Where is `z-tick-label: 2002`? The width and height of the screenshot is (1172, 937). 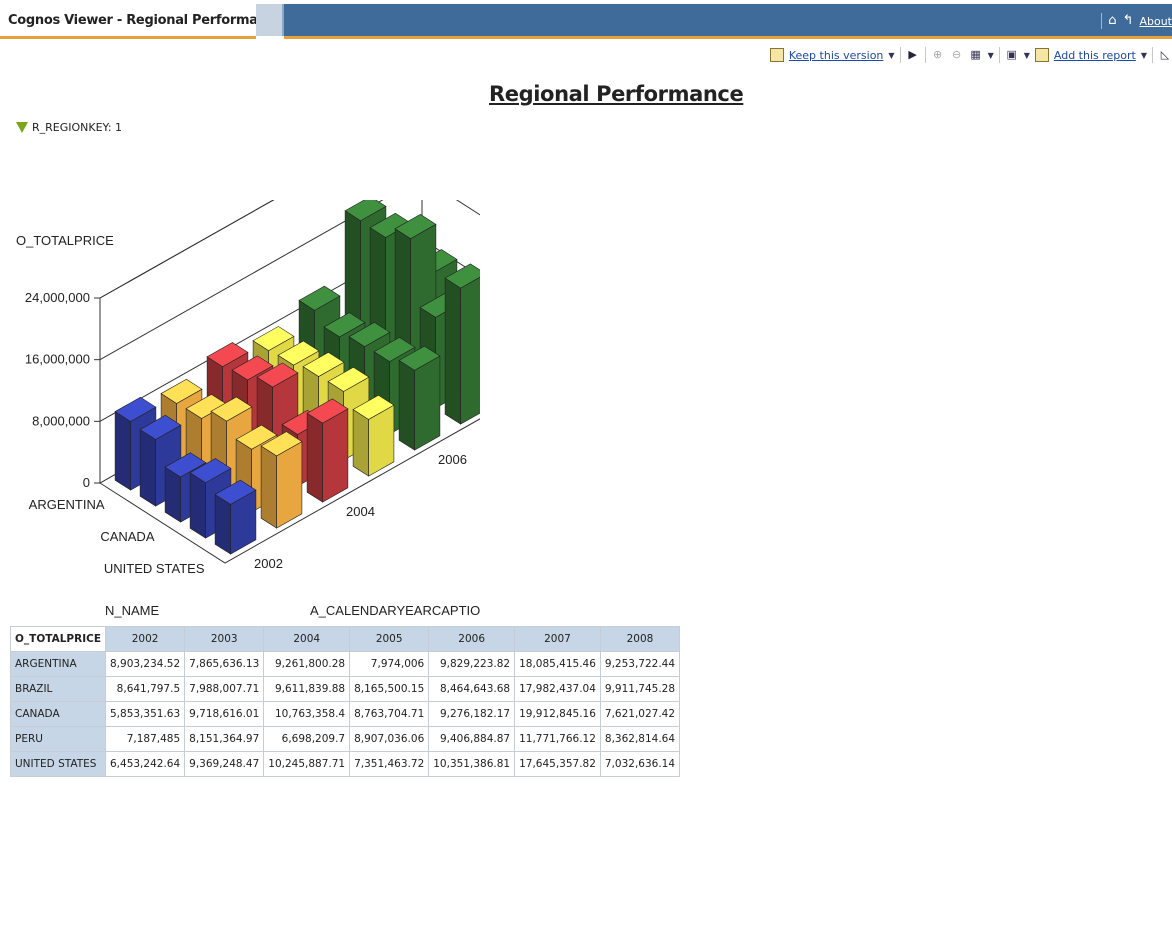
z-tick-label: 2002 is located at coordinates (268, 563).